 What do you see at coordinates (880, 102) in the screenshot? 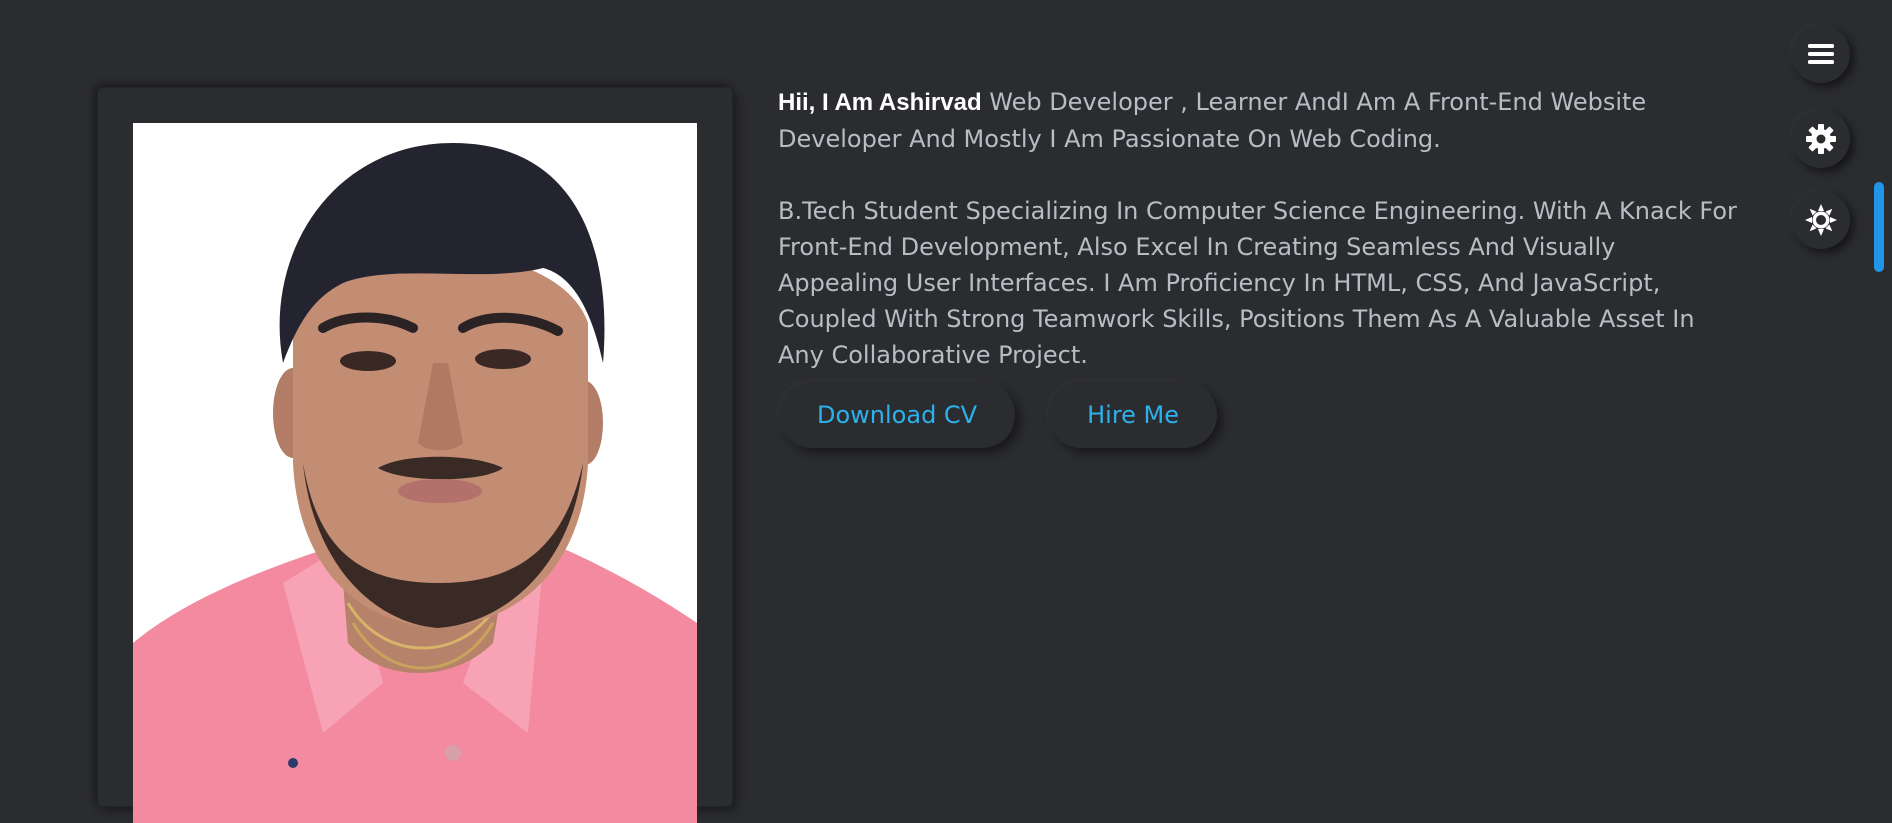
I see `greeting-name: Hii, I Am Ashirvad` at bounding box center [880, 102].